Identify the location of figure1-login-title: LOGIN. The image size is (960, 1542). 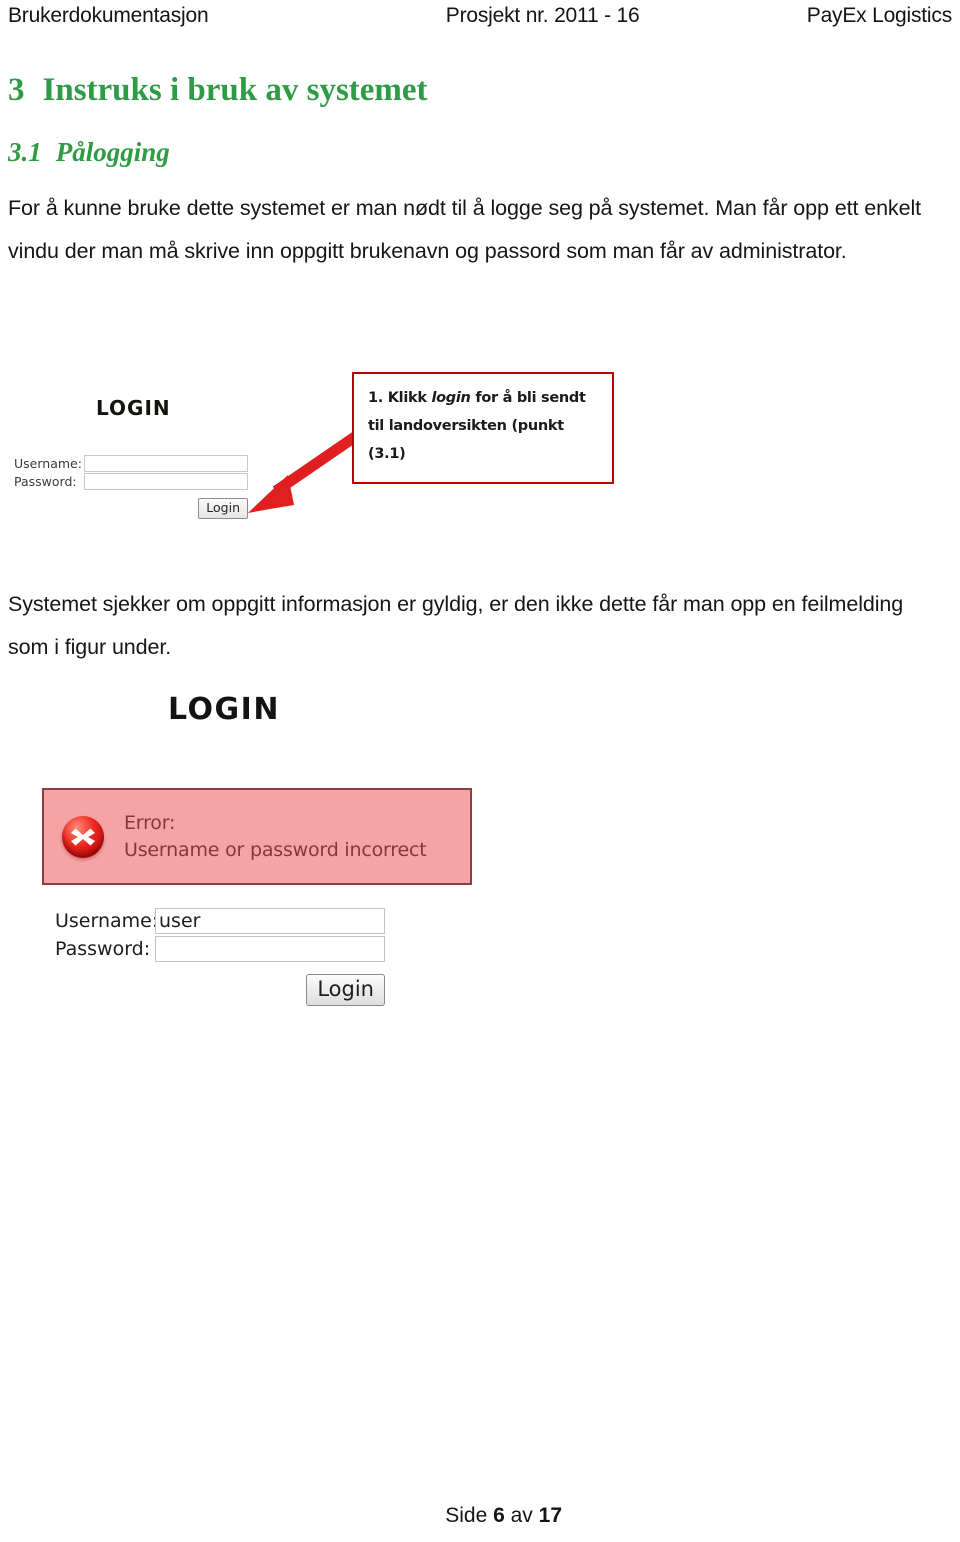
(133, 408).